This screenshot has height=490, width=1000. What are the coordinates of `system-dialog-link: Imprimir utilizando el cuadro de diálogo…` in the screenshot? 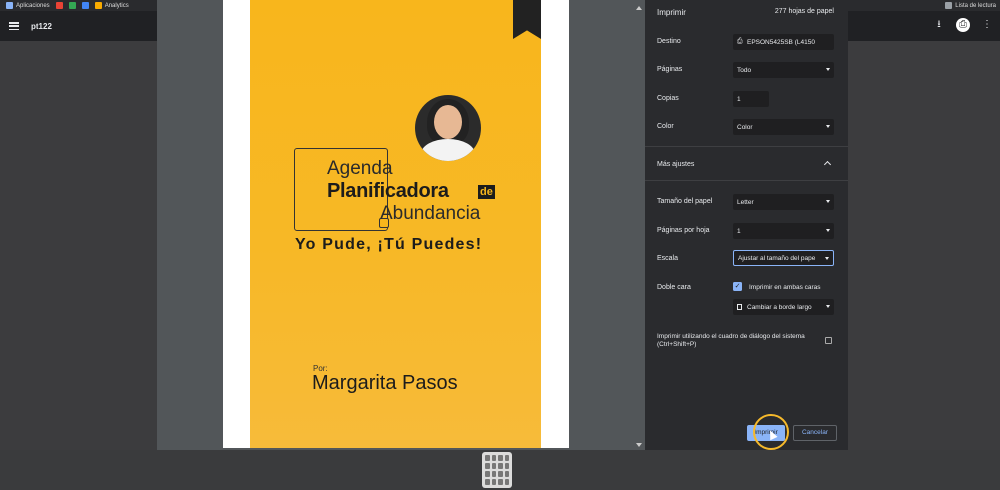 It's located at (739, 341).